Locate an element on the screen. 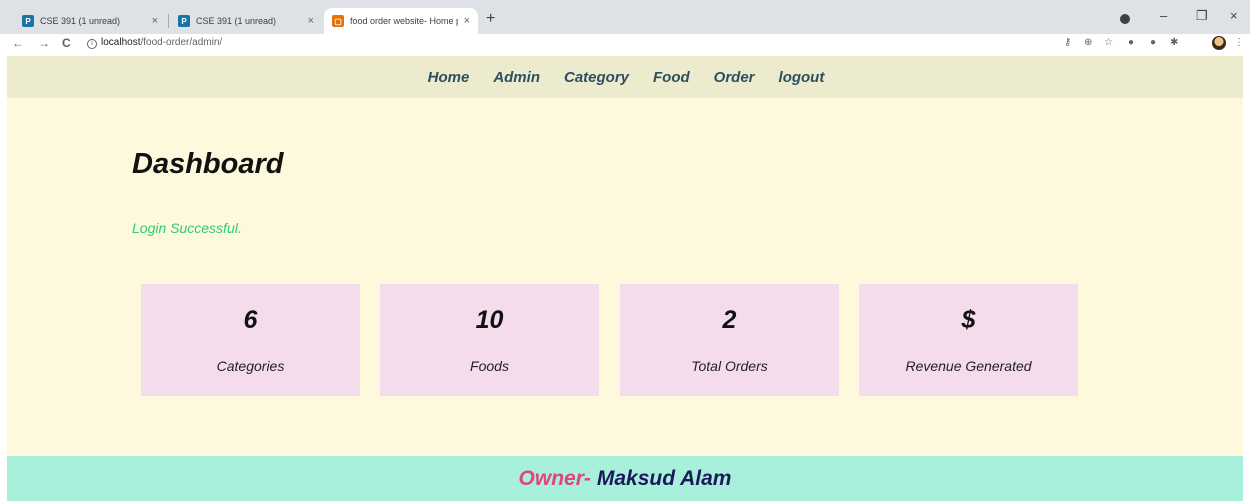 The width and height of the screenshot is (1250, 501). back-icon: ← is located at coordinates (18, 43).